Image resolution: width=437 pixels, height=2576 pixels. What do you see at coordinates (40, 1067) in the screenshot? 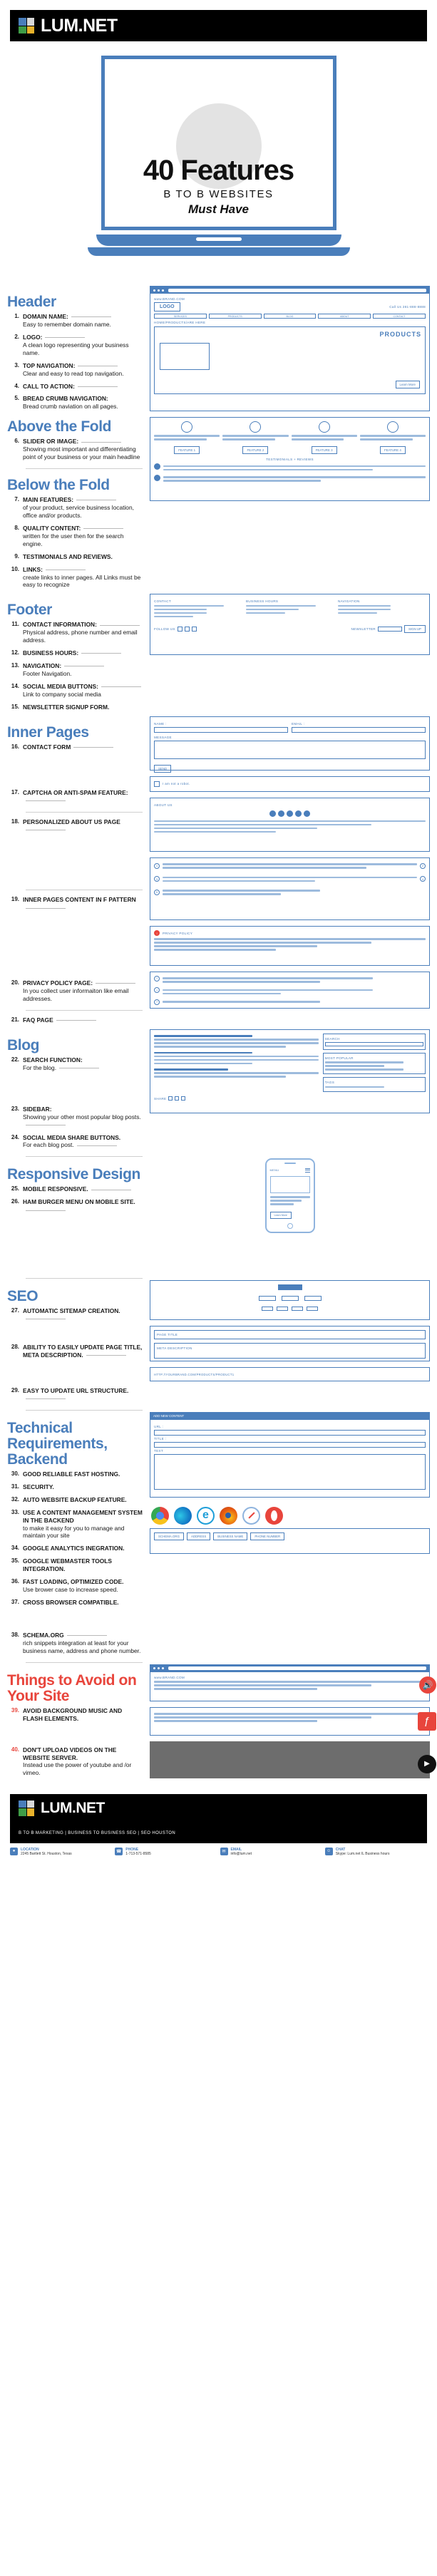
I see `item-desc: For the blog.` at bounding box center [40, 1067].